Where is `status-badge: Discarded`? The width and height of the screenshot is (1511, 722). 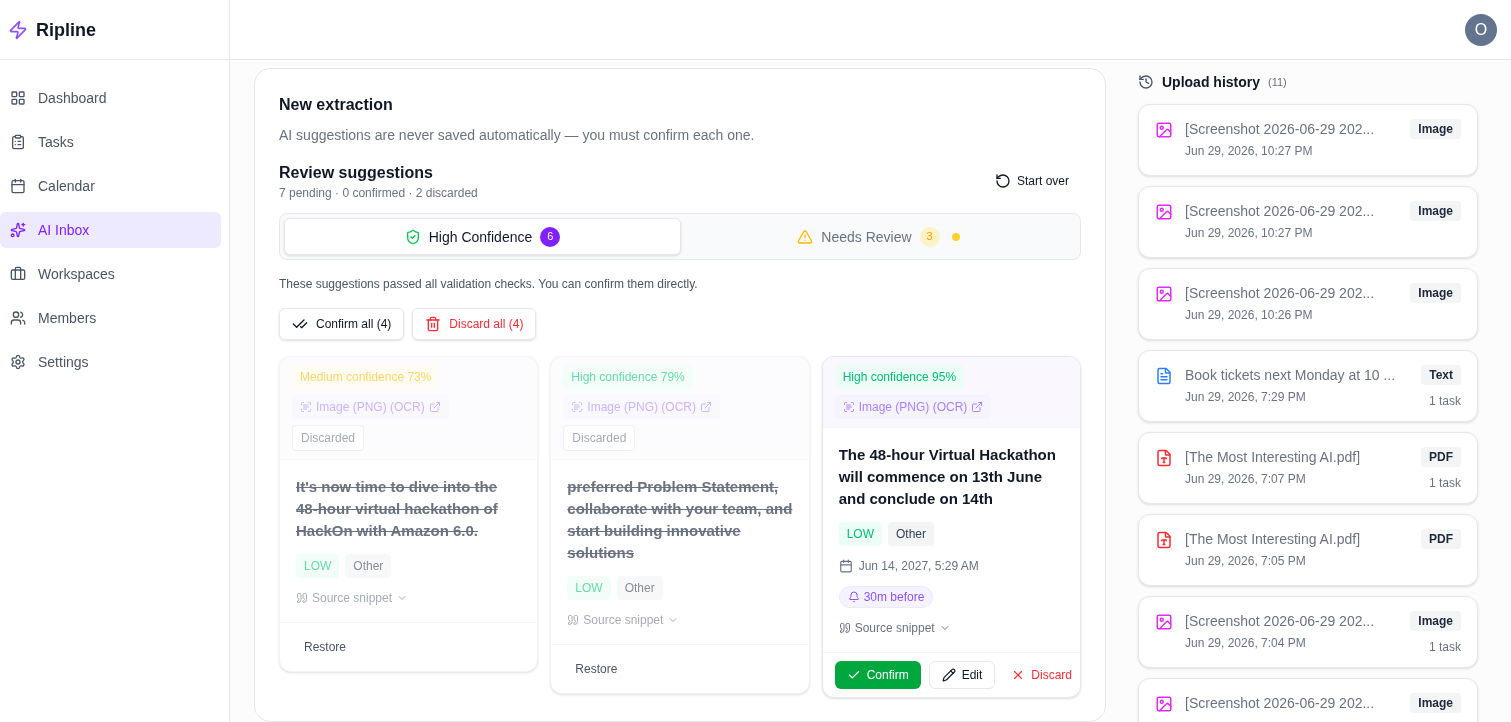
status-badge: Discarded is located at coordinates (328, 438).